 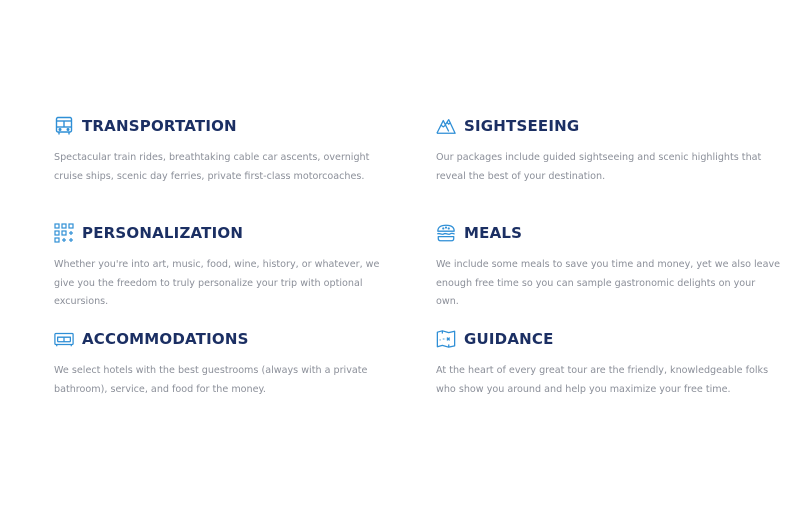 I want to click on feature-heading: TRANSPORTATION, so click(x=226, y=126).